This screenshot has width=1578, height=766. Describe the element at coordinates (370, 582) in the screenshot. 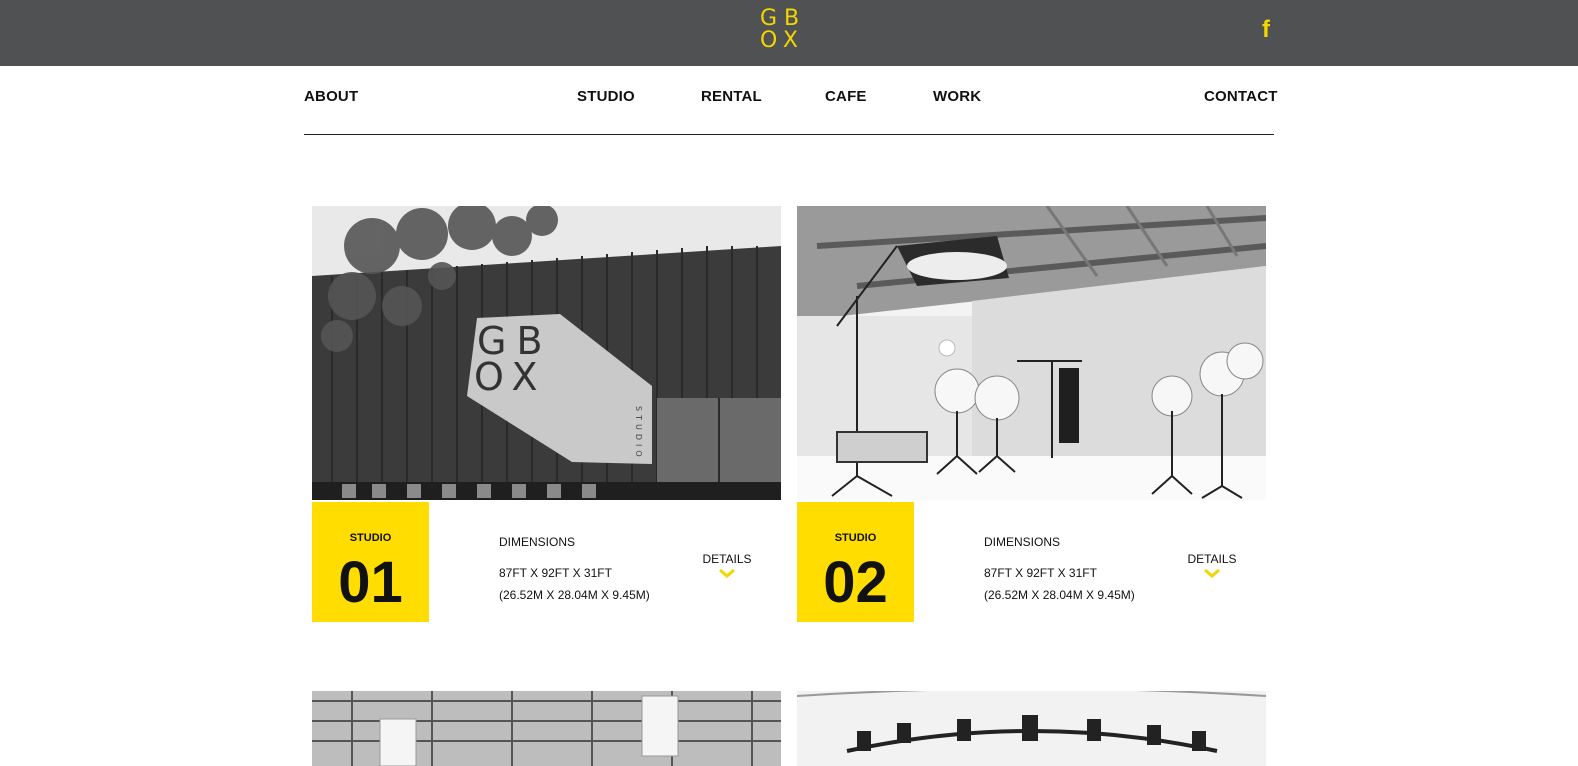

I see `studio-01-number: 01` at that location.